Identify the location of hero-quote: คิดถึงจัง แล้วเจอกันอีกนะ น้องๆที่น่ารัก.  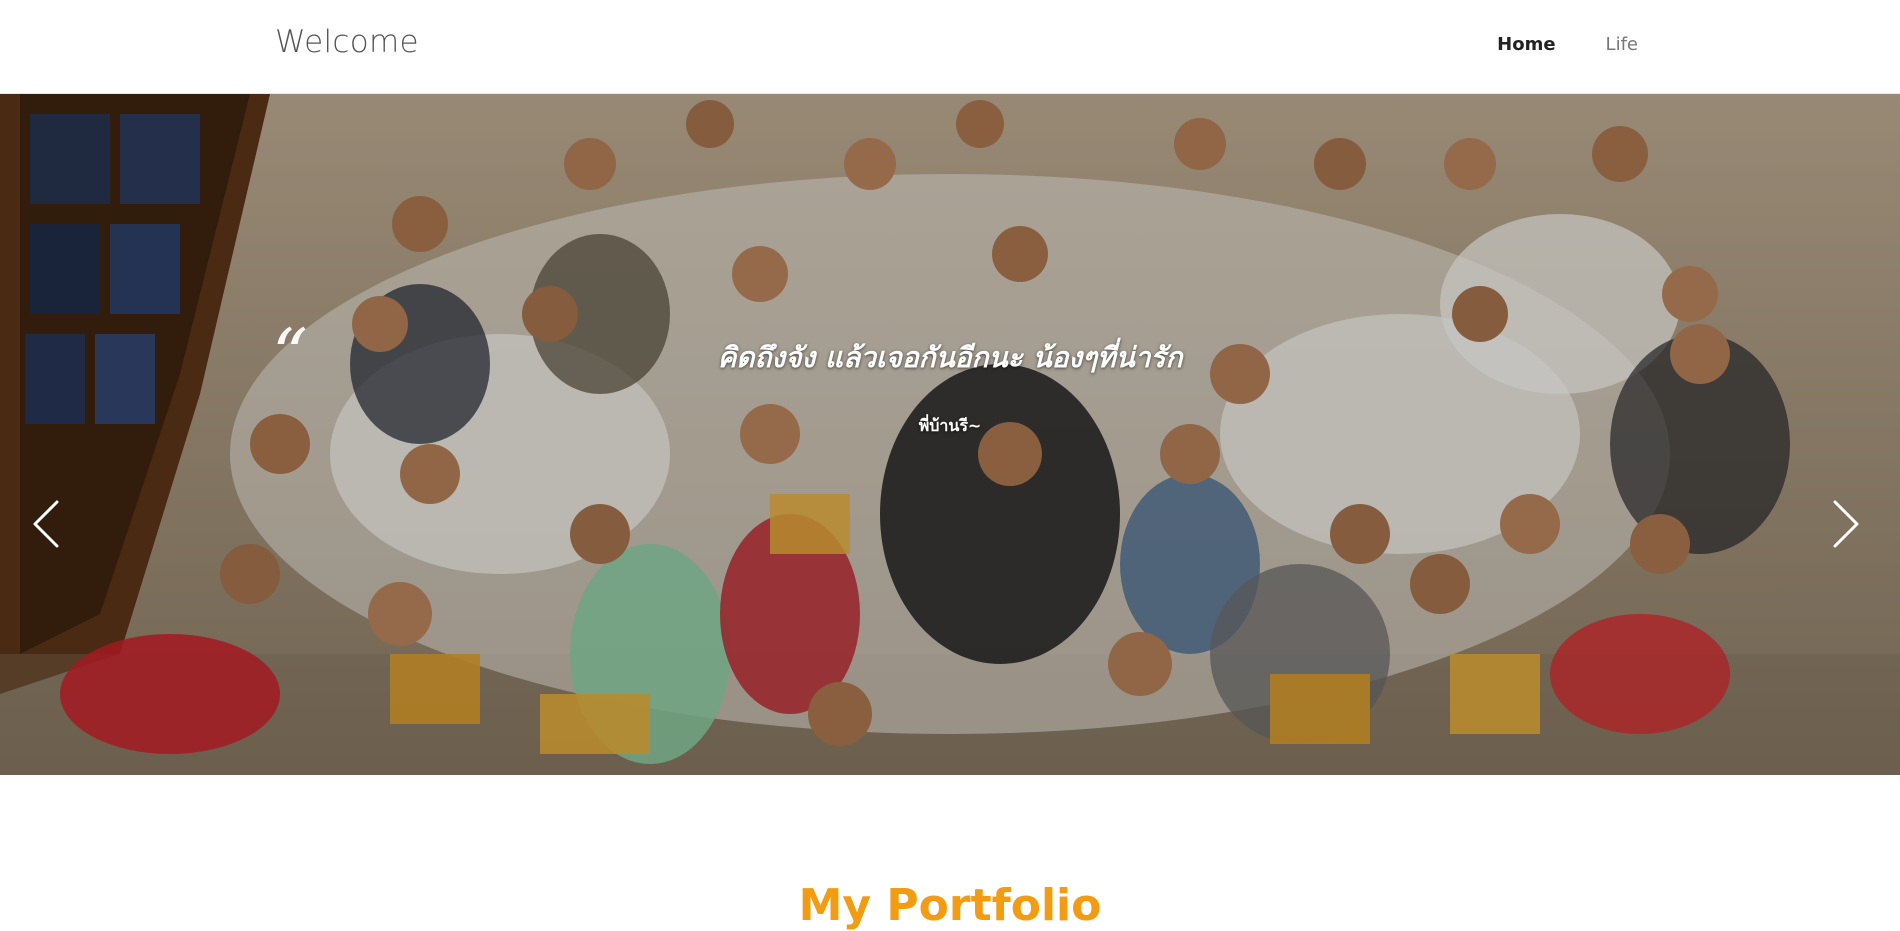
(950, 357).